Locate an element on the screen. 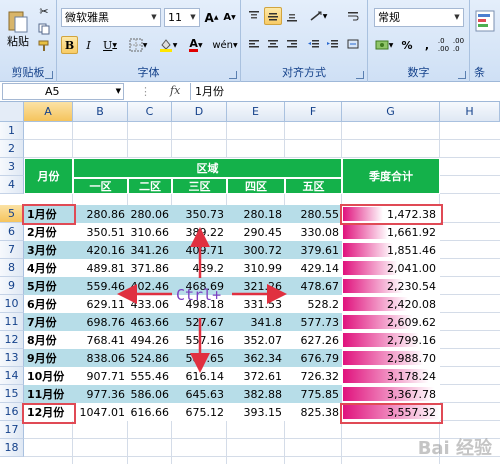 The height and width of the screenshot is (464, 500). watermark: Bai 经验 is located at coordinates (454, 448).